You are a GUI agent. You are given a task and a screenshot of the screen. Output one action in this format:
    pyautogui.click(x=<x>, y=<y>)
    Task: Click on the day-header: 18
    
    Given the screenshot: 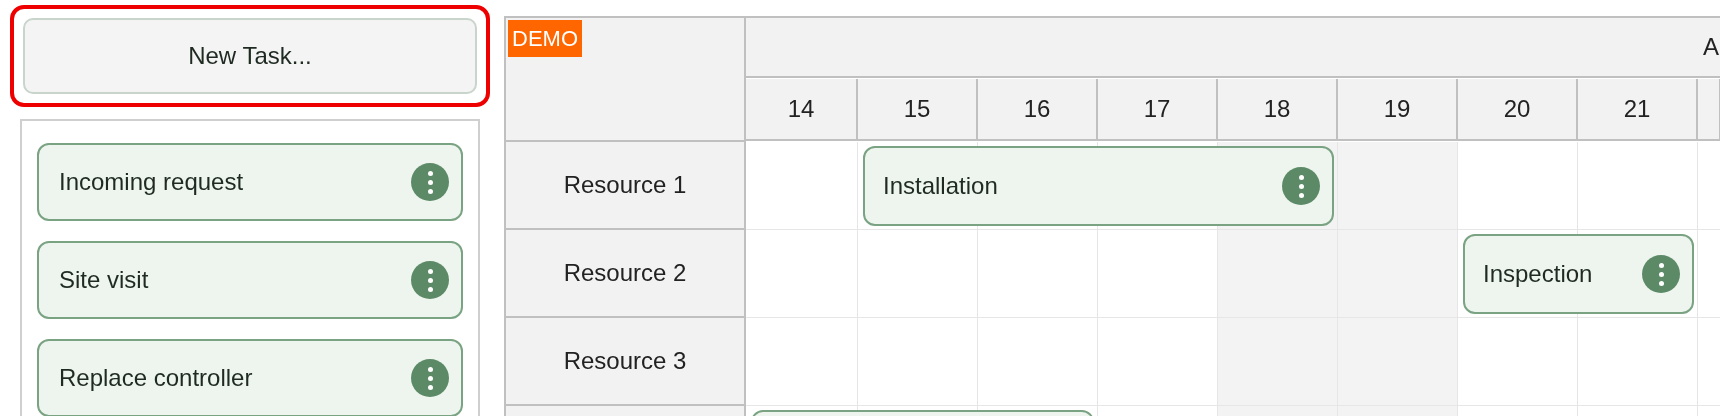 What is the action you would take?
    pyautogui.click(x=1278, y=110)
    